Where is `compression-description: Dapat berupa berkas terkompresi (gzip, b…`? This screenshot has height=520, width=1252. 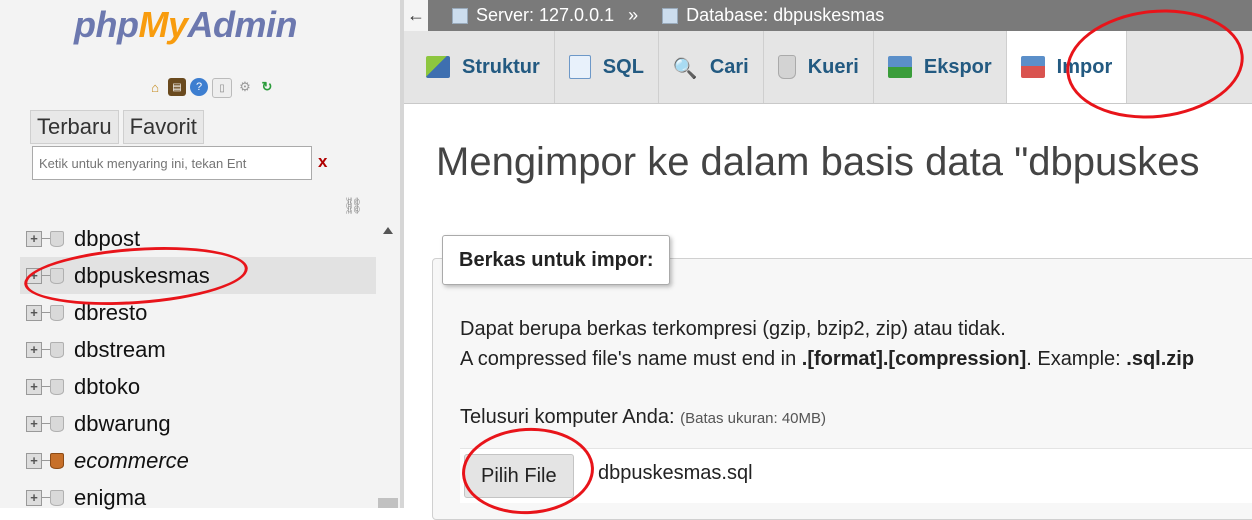 compression-description: Dapat berupa berkas terkompresi (gzip, b… is located at coordinates (733, 329).